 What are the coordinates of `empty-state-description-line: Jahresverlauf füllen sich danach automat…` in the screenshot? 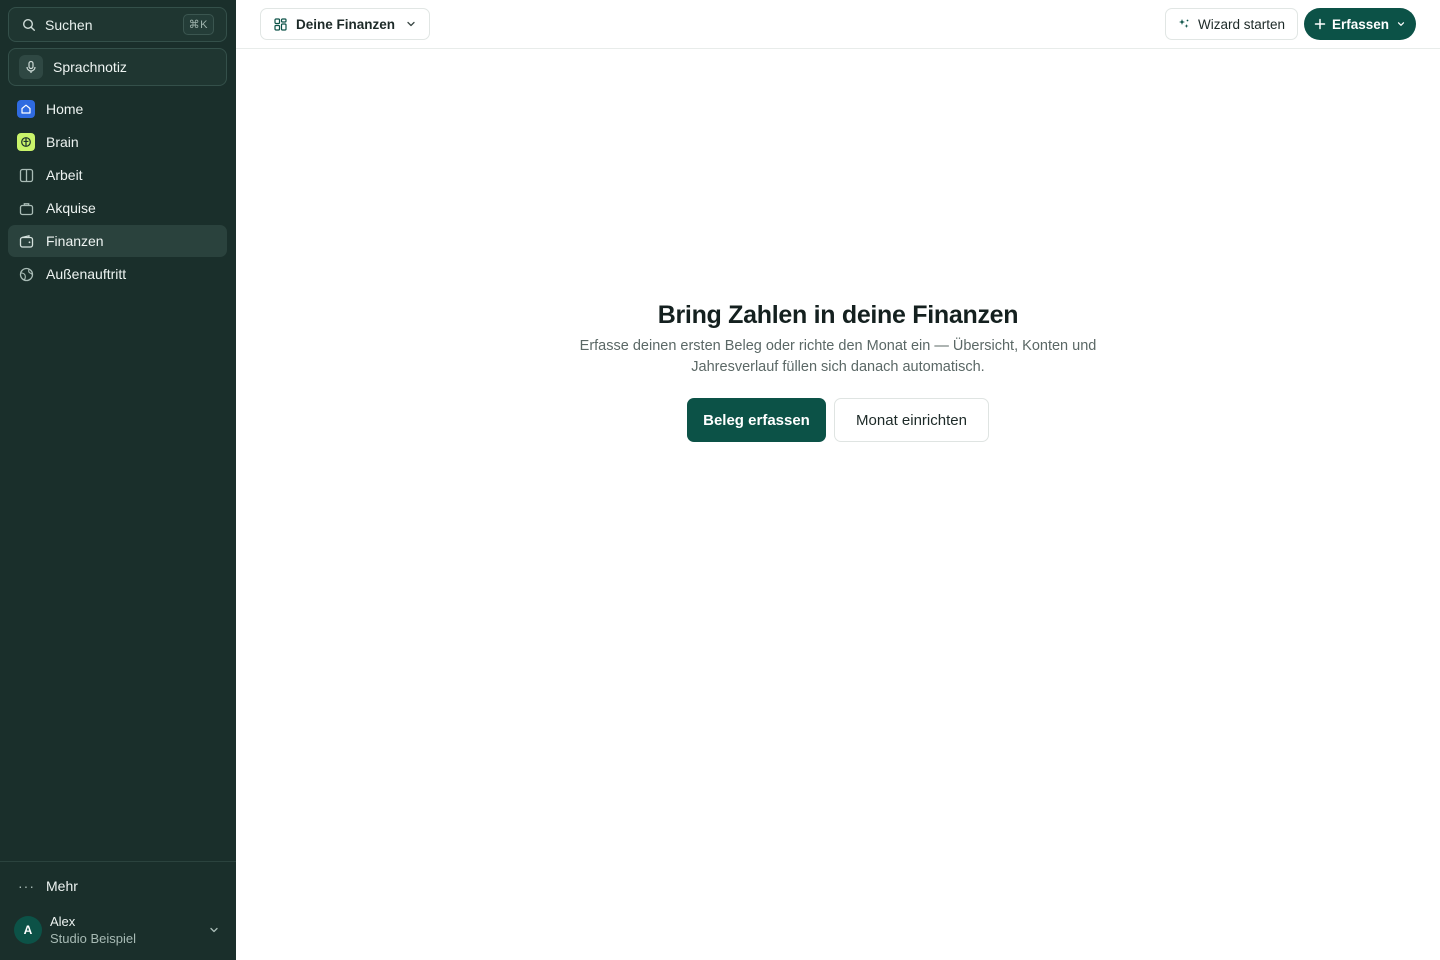 It's located at (838, 367).